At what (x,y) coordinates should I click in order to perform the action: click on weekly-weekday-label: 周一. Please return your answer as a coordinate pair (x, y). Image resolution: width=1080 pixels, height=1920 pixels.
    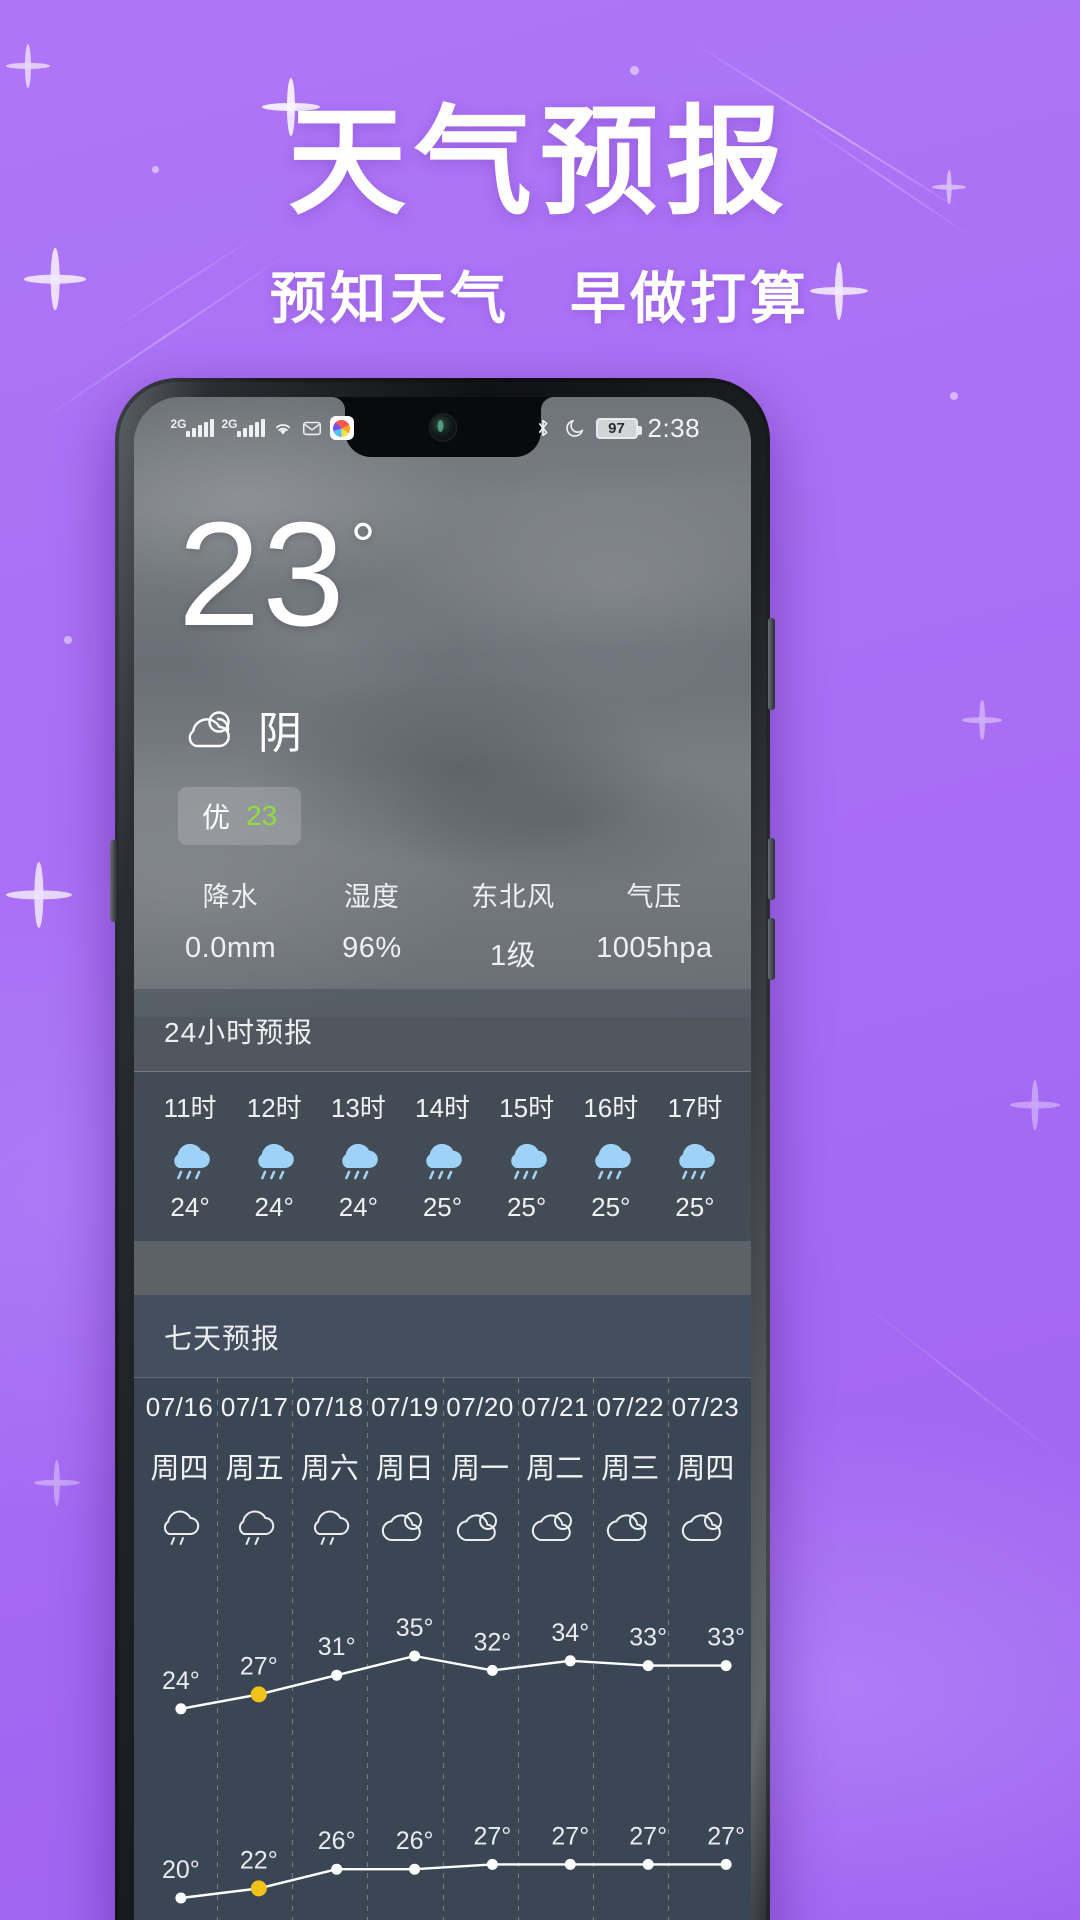
    Looking at the image, I should click on (480, 1469).